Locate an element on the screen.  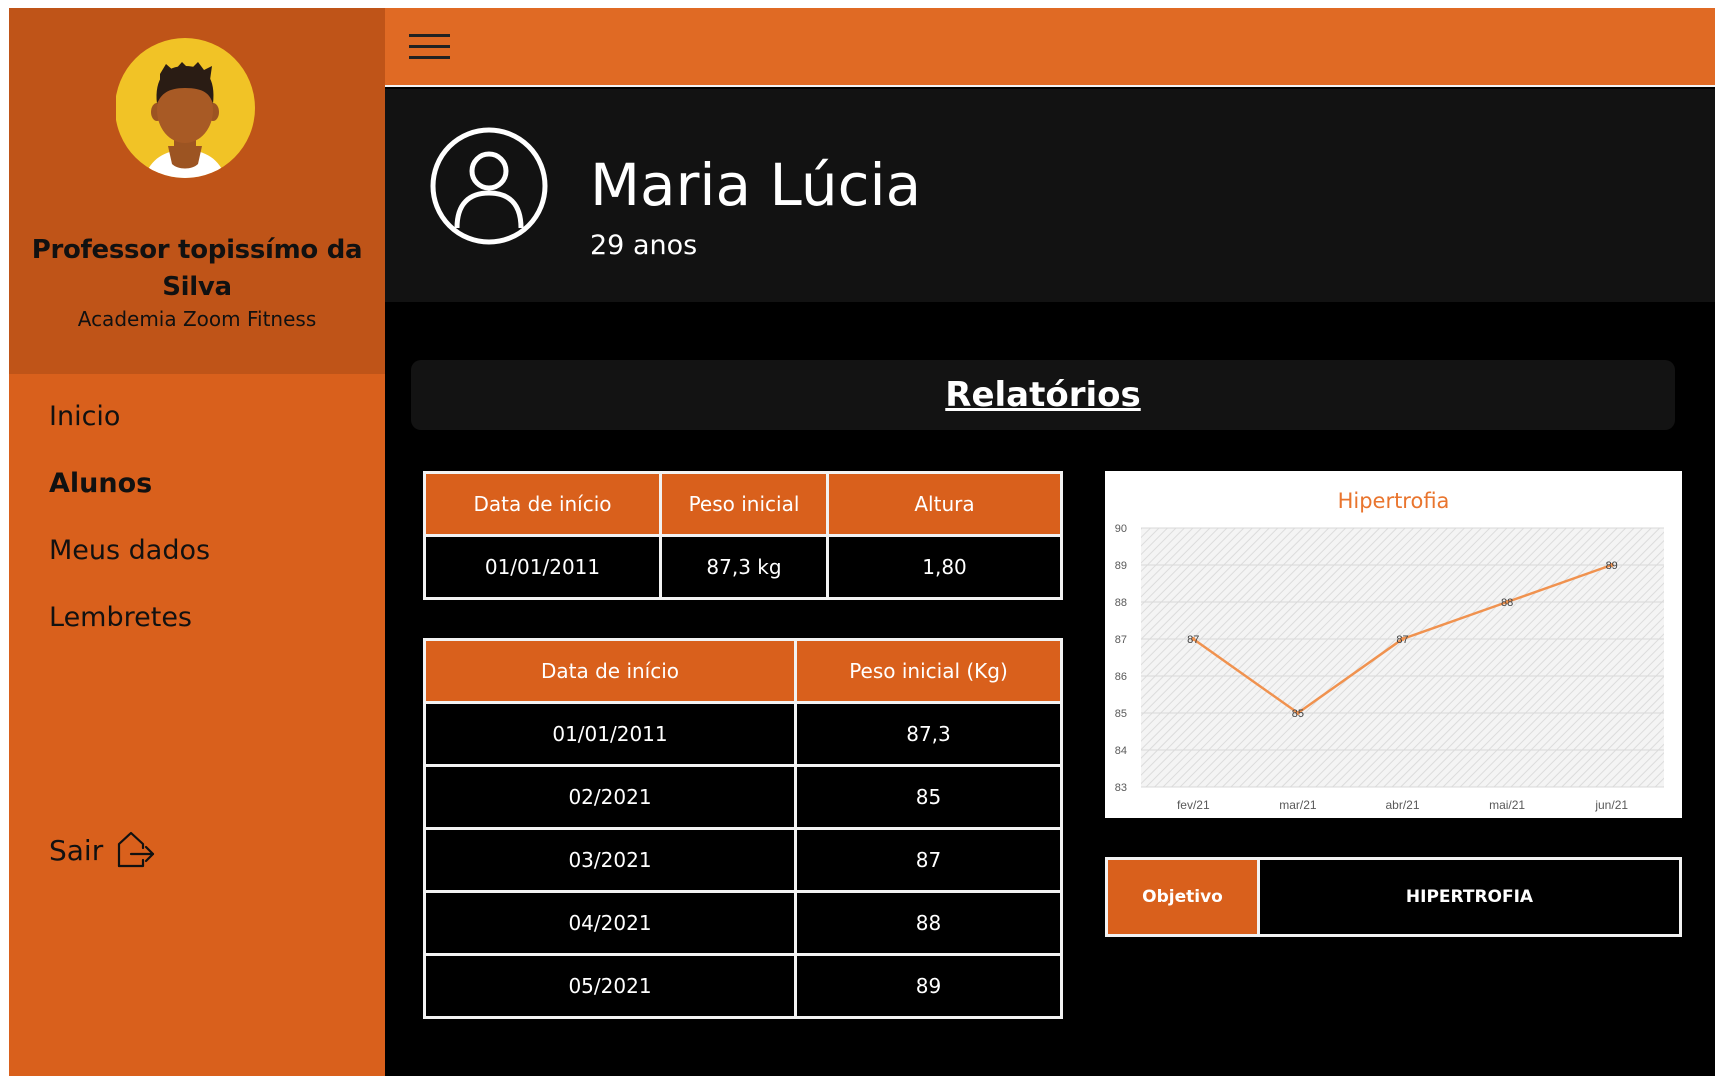
logout-button: Sair is located at coordinates (102, 850).